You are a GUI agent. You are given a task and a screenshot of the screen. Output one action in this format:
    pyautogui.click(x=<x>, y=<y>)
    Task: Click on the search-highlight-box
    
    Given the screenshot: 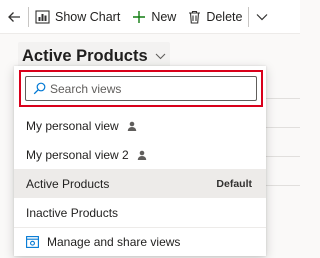 What is the action you would take?
    pyautogui.click(x=141, y=88)
    